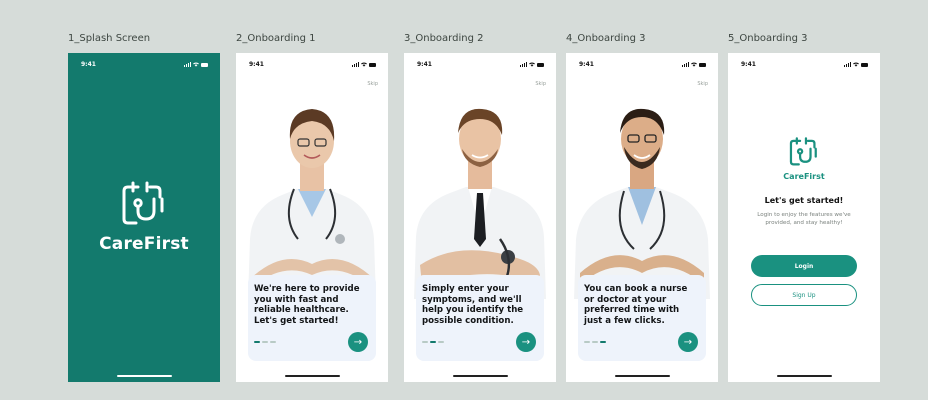 The width and height of the screenshot is (928, 400). What do you see at coordinates (444, 38) in the screenshot?
I see `frame-label-onboarding-2: 3_Onboarding 2` at bounding box center [444, 38].